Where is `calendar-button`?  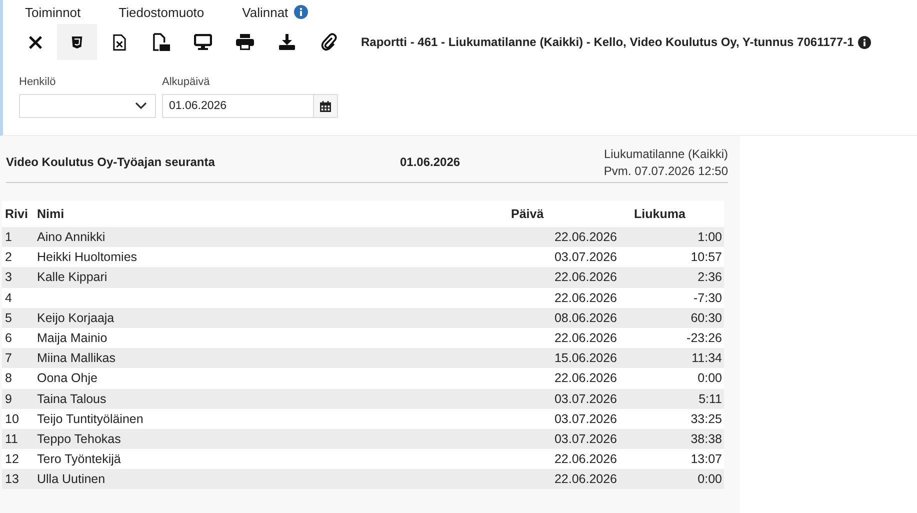
calendar-button is located at coordinates (326, 106).